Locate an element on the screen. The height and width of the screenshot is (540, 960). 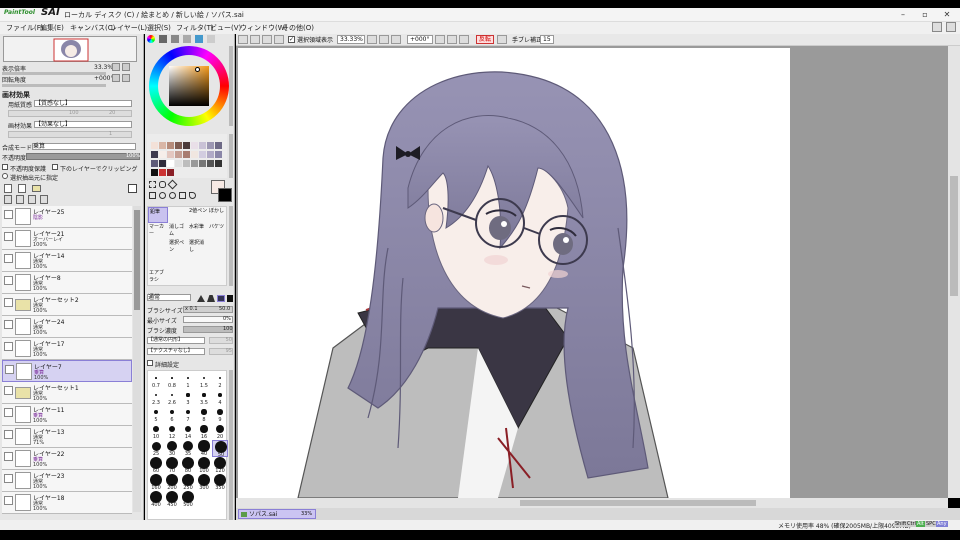
menu-window: ウィンドウ(W) is located at coordinates (263, 28).